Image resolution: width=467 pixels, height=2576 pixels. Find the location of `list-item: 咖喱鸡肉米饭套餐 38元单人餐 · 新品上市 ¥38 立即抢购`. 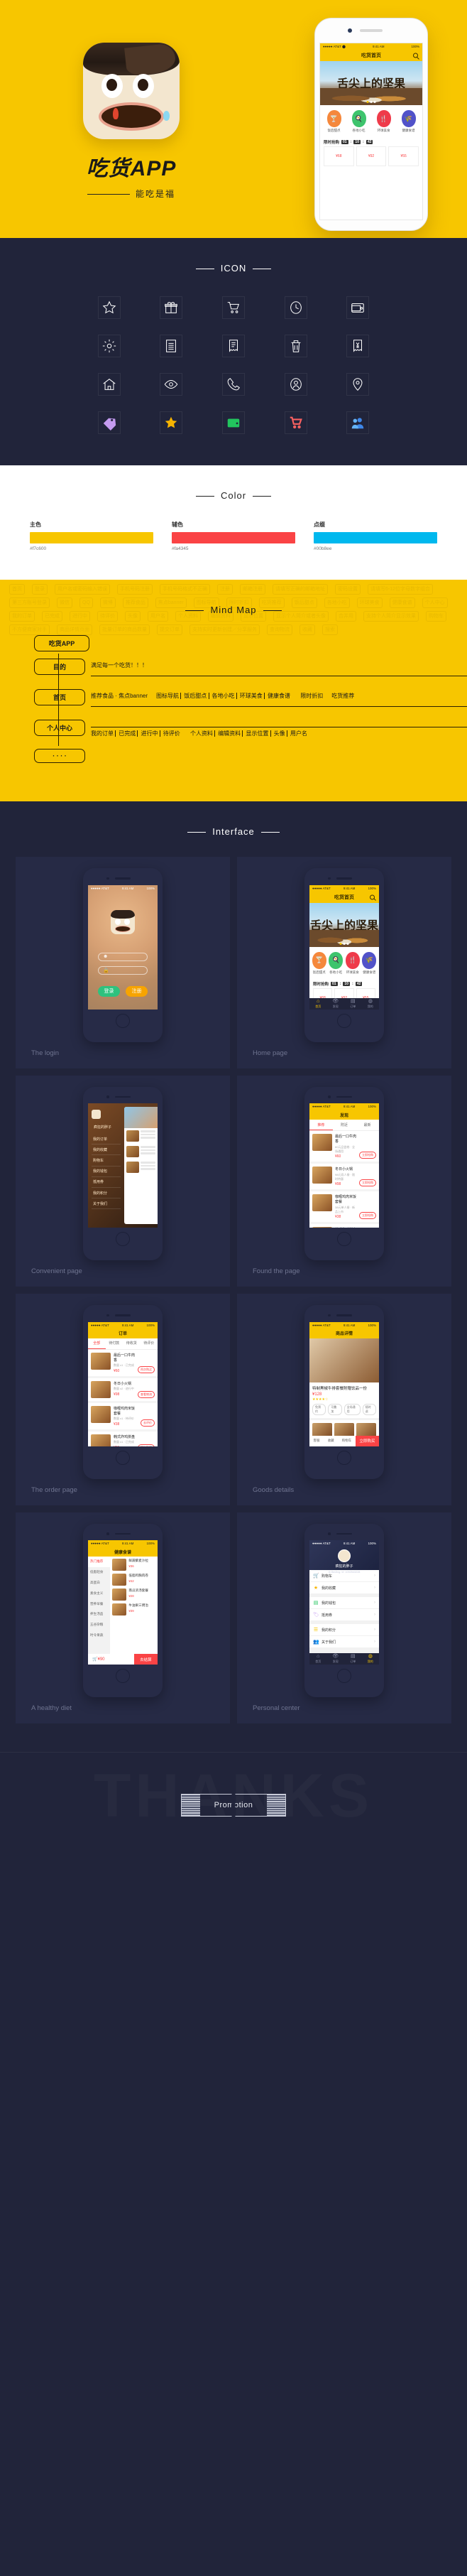

list-item: 咖喱鸡肉米饭套餐 38元单人餐 · 新品上市 ¥38 立即抢购 is located at coordinates (344, 1206).